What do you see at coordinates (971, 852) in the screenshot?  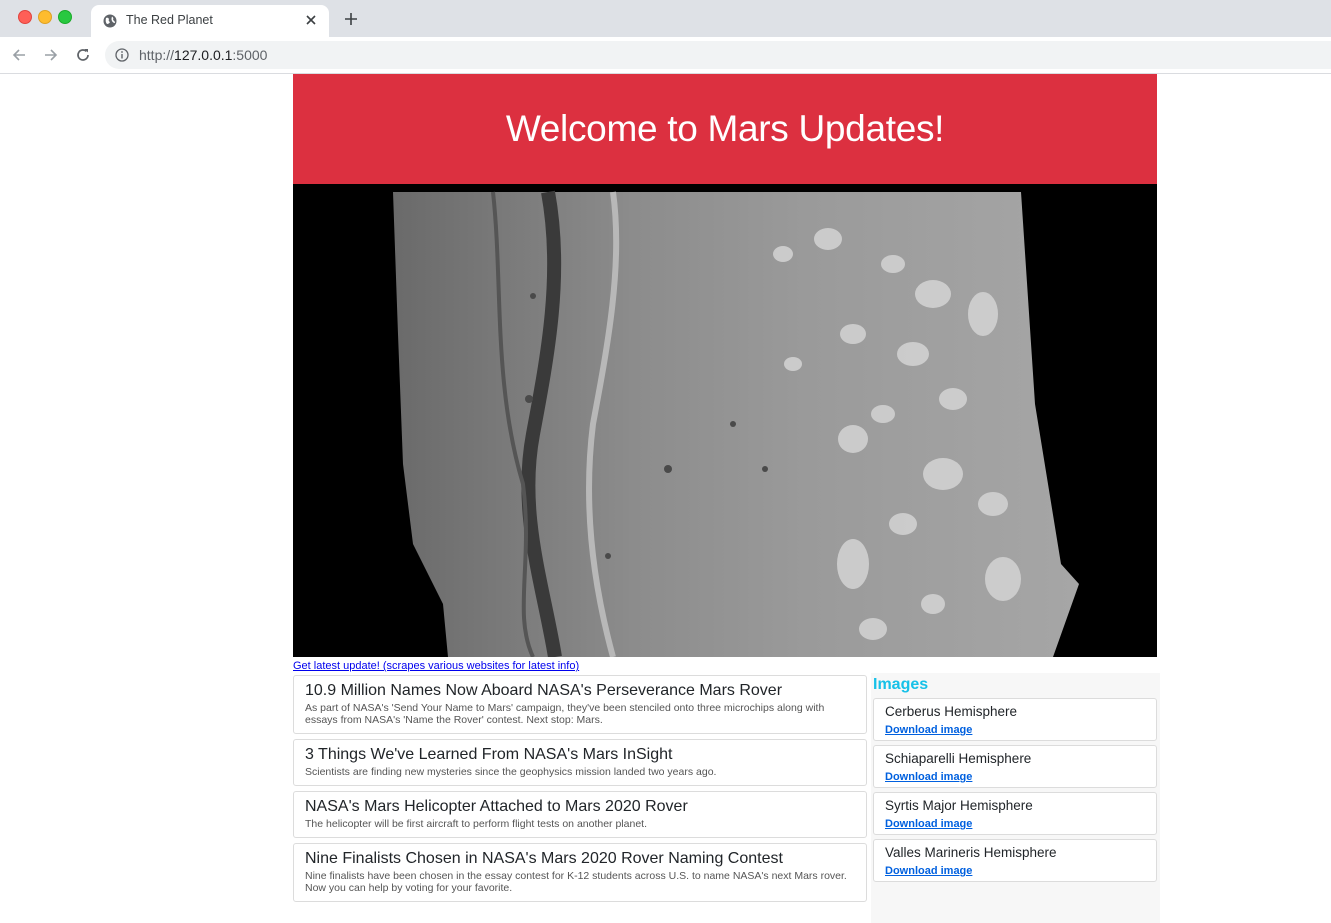 I see `hemisphere-name: Valles Marineris Hemisphere` at bounding box center [971, 852].